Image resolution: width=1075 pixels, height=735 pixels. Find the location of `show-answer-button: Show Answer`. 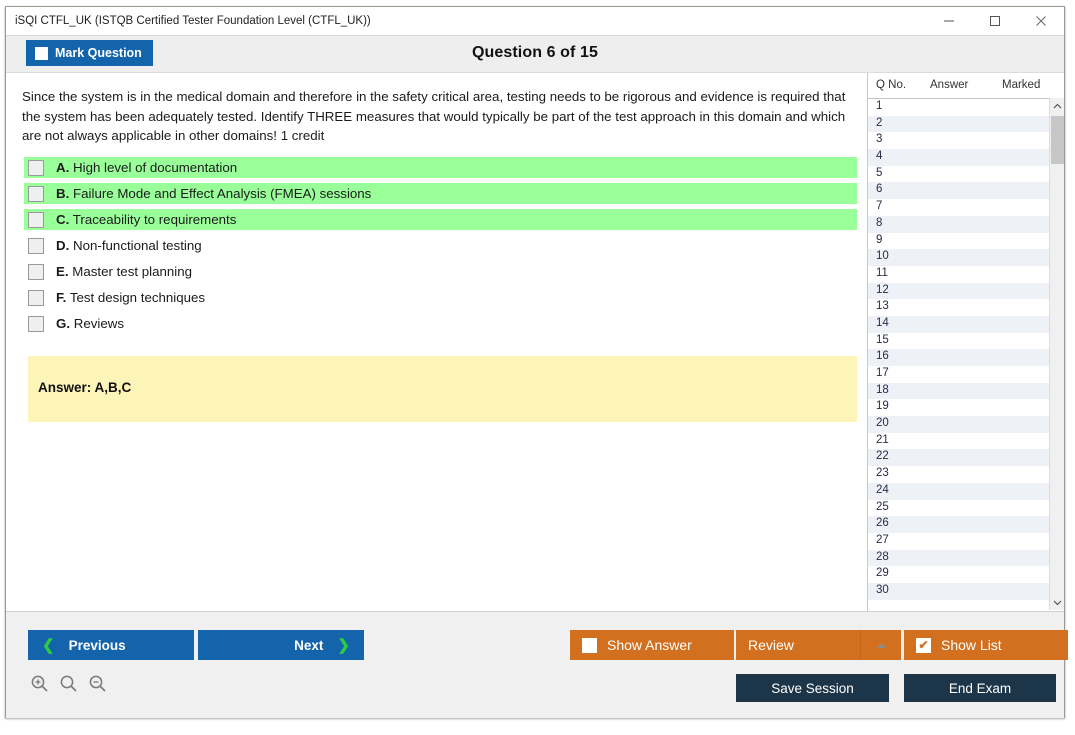

show-answer-button: Show Answer is located at coordinates (652, 645).